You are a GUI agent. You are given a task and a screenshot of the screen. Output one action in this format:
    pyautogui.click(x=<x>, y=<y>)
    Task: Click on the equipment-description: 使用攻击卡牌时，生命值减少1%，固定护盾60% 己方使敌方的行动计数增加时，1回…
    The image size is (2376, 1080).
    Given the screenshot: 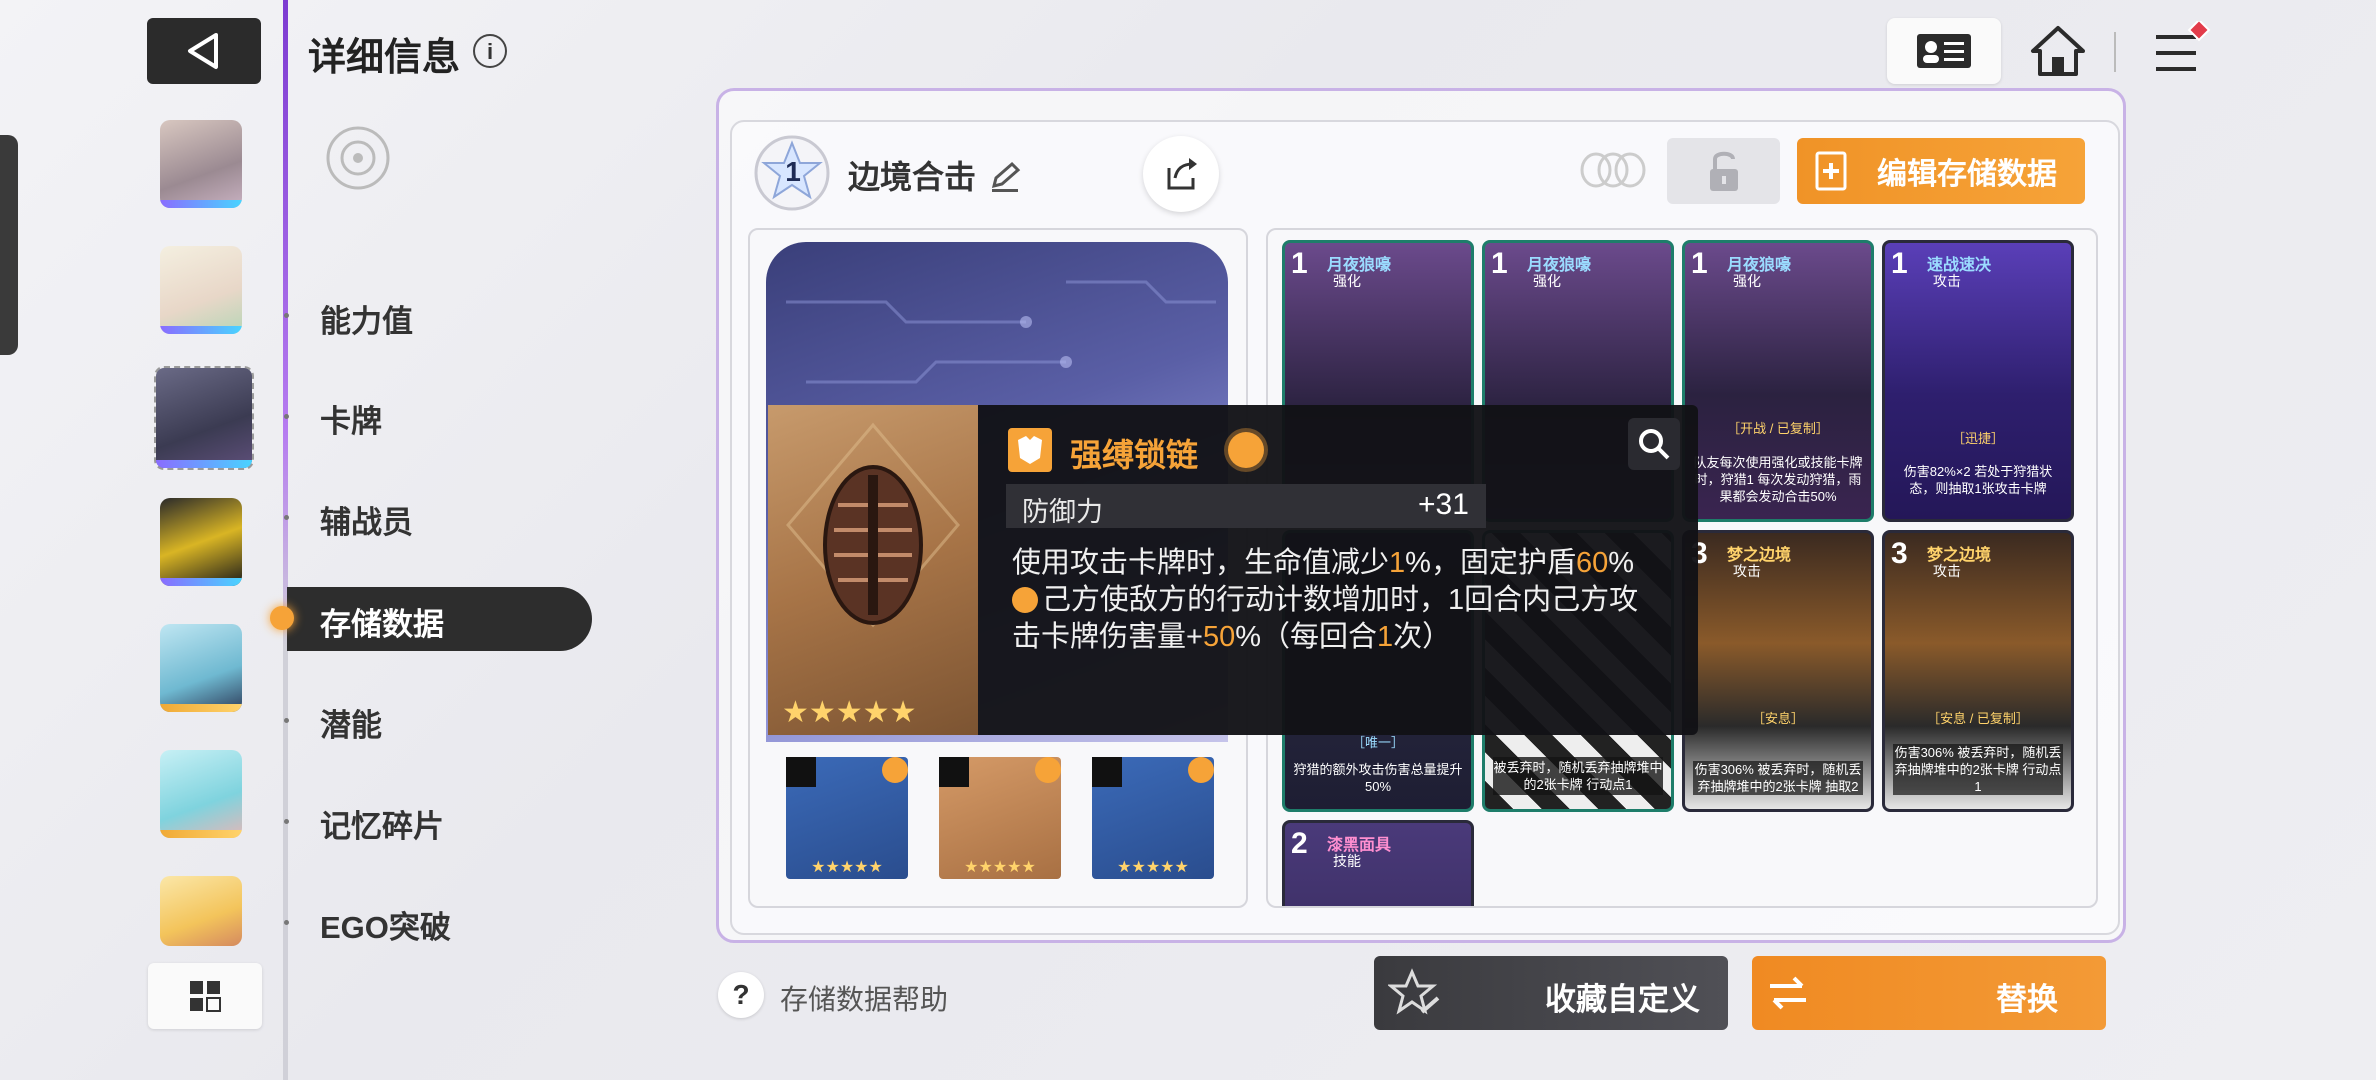 What is the action you would take?
    pyautogui.click(x=1325, y=600)
    